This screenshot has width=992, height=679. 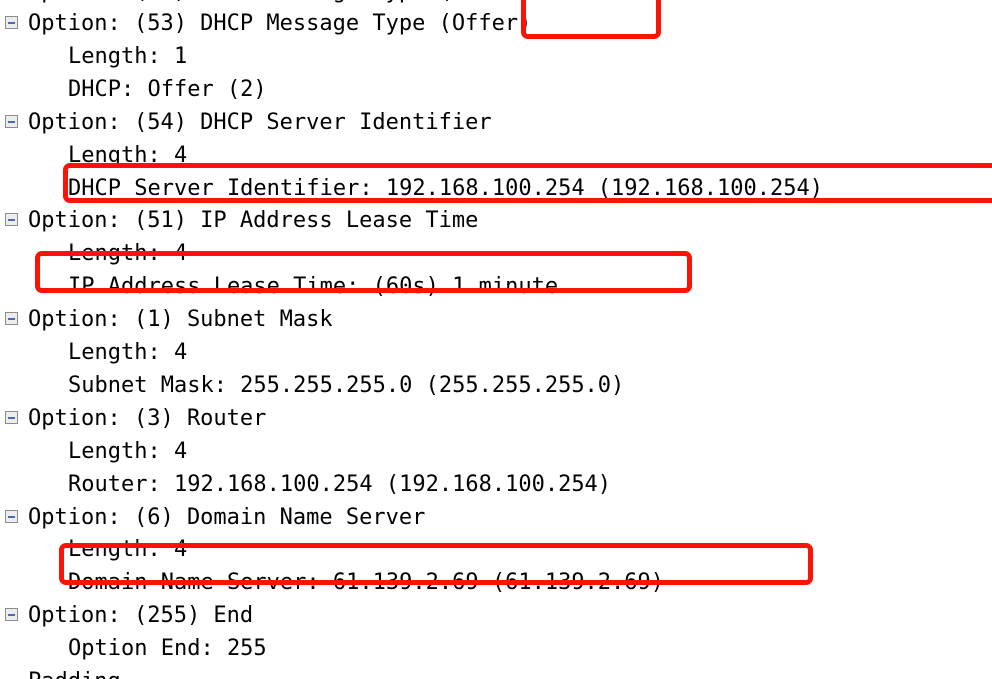 I want to click on tree-row-opt3: Option: (3) Router, so click(x=133, y=418).